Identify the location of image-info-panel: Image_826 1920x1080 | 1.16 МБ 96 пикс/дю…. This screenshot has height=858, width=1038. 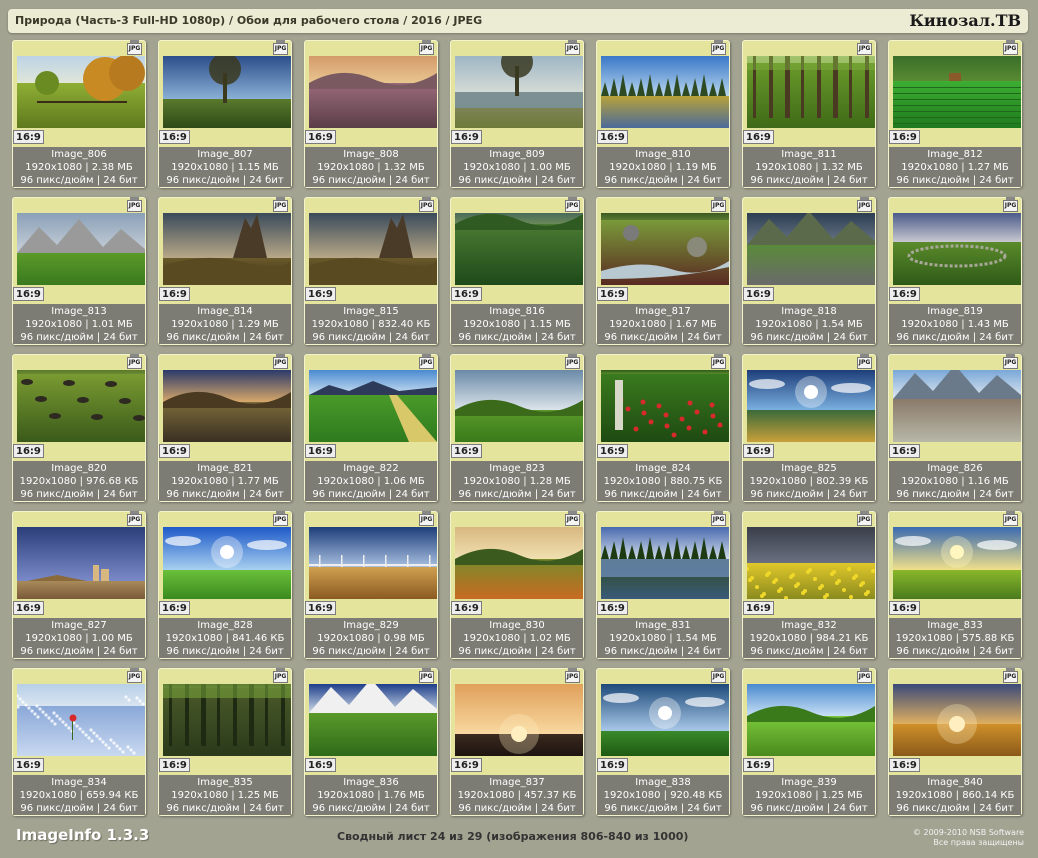
(955, 481).